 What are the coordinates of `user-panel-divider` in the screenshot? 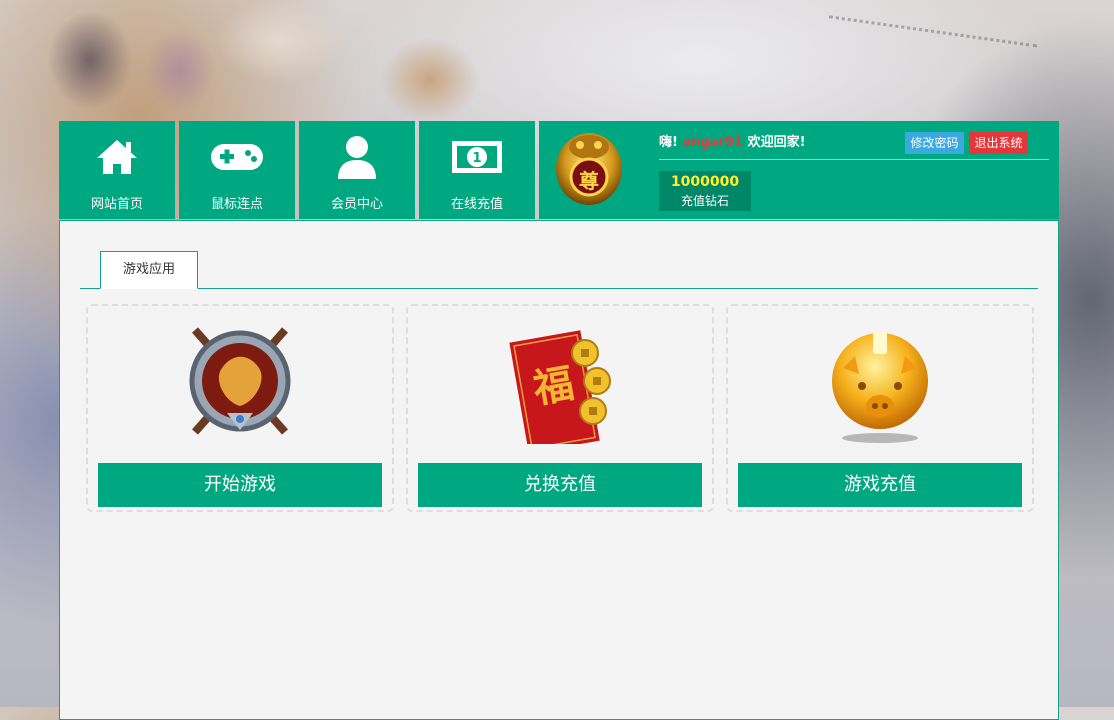 It's located at (854, 159).